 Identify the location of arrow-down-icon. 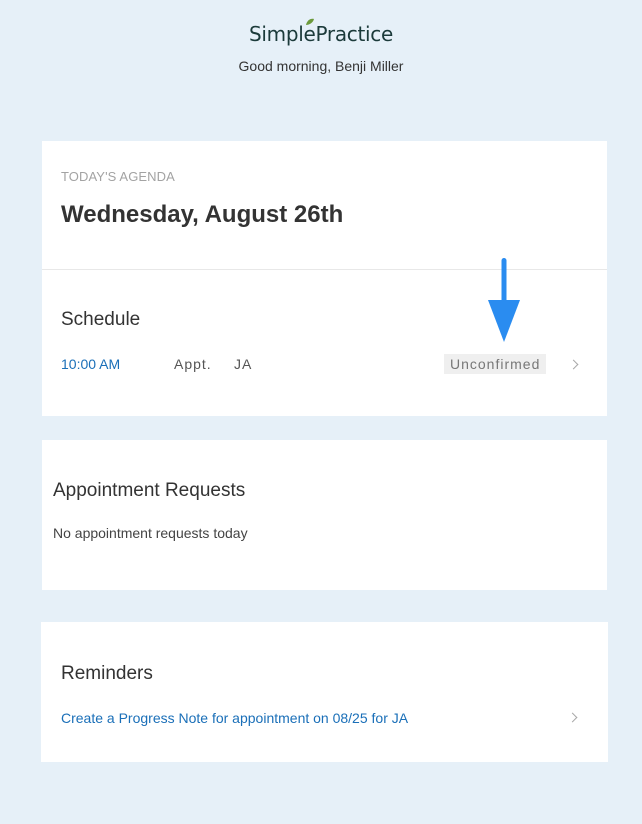
(504, 300).